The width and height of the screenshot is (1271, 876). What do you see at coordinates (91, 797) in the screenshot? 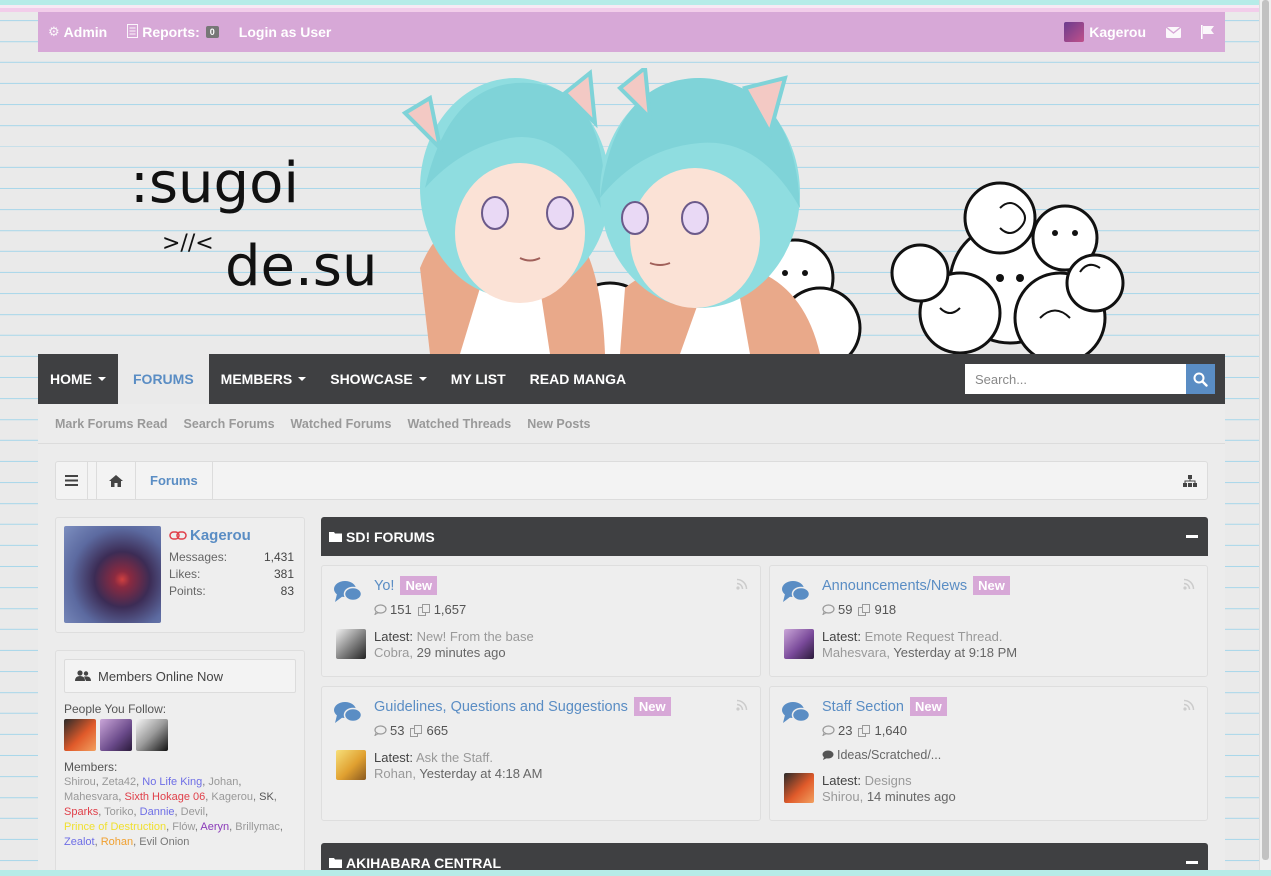
I see `online-member-link: Mahesvara` at bounding box center [91, 797].